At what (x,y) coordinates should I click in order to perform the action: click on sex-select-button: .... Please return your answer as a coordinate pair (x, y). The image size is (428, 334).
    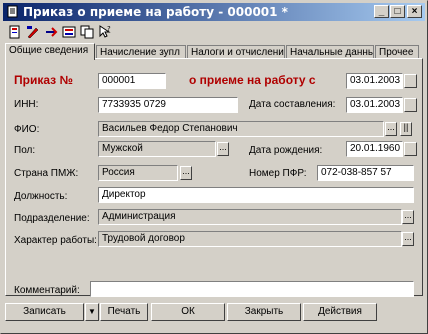
    Looking at the image, I should click on (223, 149).